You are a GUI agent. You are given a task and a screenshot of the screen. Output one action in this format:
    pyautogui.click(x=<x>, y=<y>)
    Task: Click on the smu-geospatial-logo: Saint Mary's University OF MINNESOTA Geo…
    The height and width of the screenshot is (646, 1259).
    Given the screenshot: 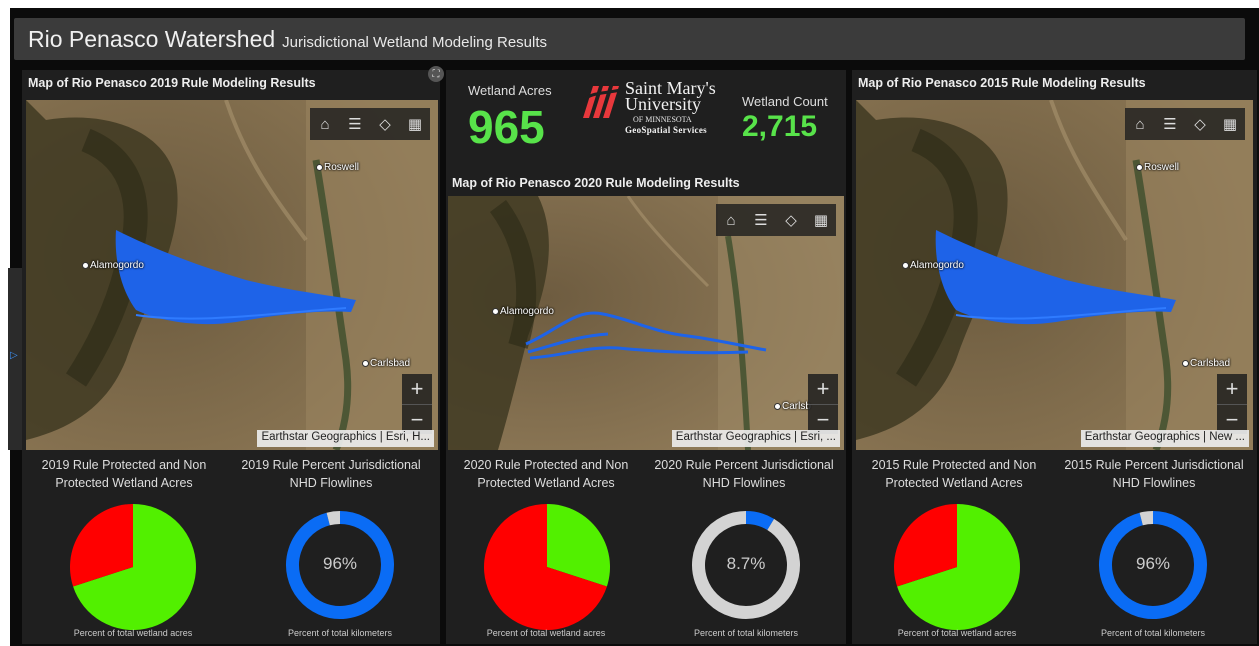 What is the action you would take?
    pyautogui.click(x=649, y=109)
    